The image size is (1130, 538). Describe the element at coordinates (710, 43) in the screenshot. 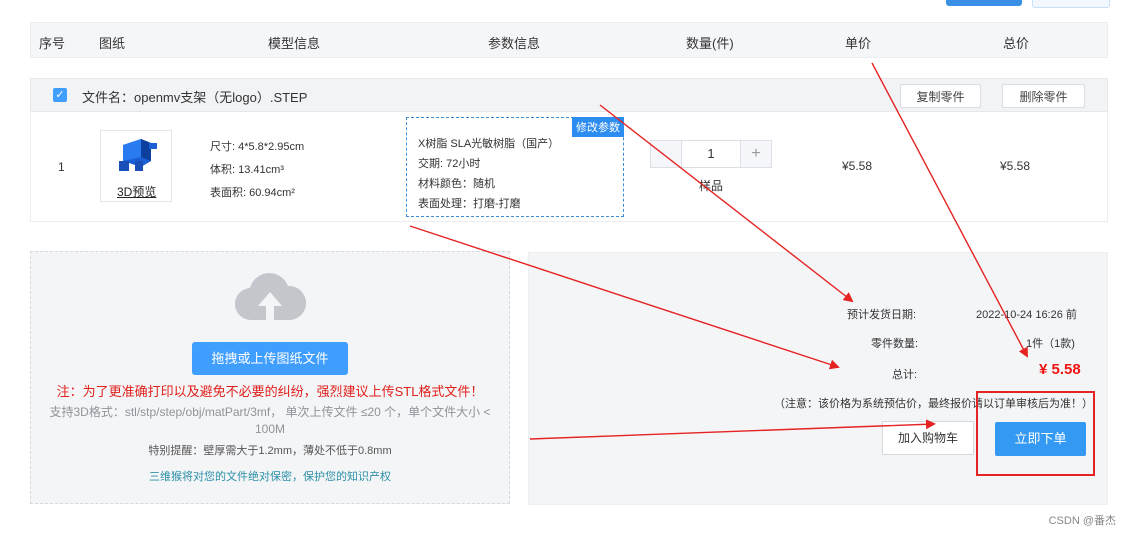

I see `header-quantity: 数量(件)` at that location.